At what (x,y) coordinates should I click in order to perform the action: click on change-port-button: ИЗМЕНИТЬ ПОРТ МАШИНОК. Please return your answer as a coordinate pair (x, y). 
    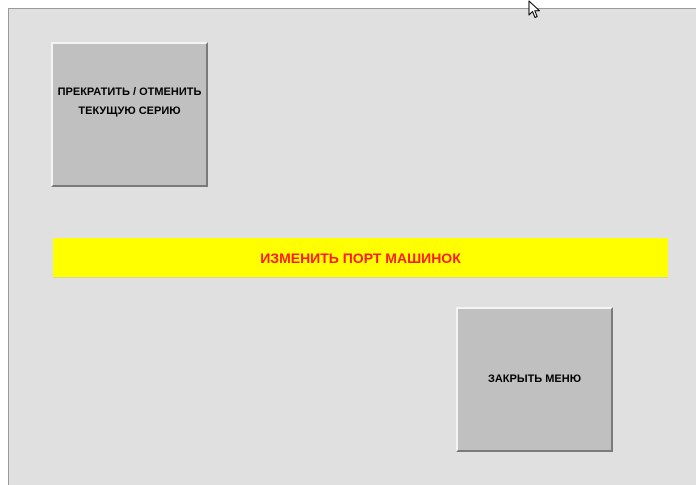
    Looking at the image, I should click on (360, 258).